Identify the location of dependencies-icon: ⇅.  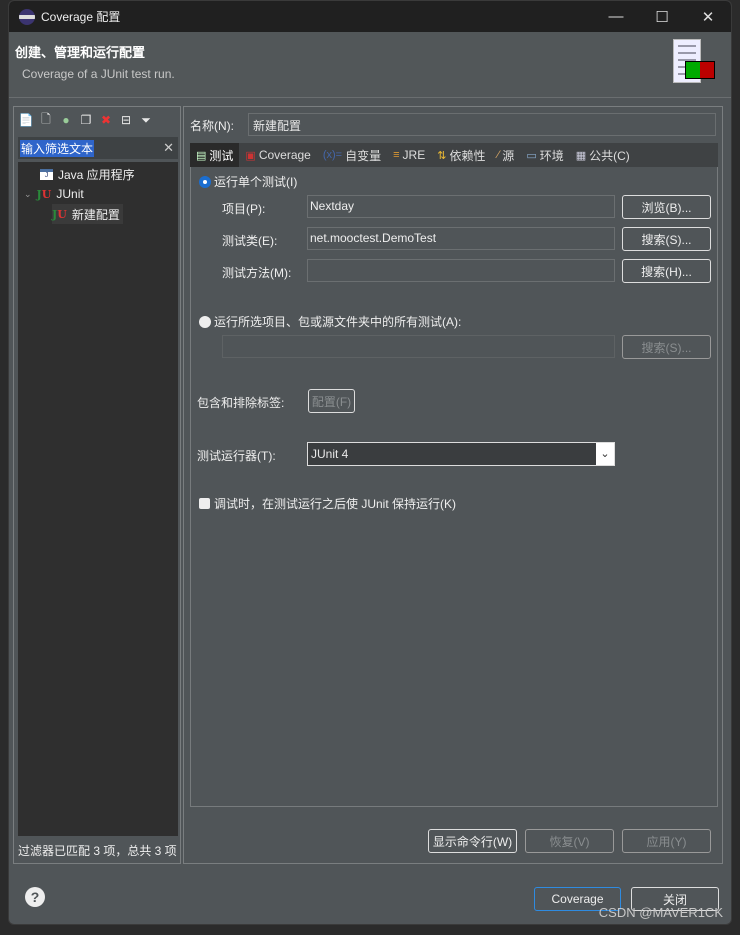
(442, 155).